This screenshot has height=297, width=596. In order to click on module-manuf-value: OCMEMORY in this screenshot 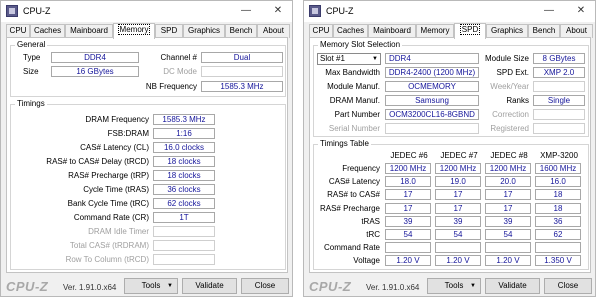, I will do `click(432, 86)`.